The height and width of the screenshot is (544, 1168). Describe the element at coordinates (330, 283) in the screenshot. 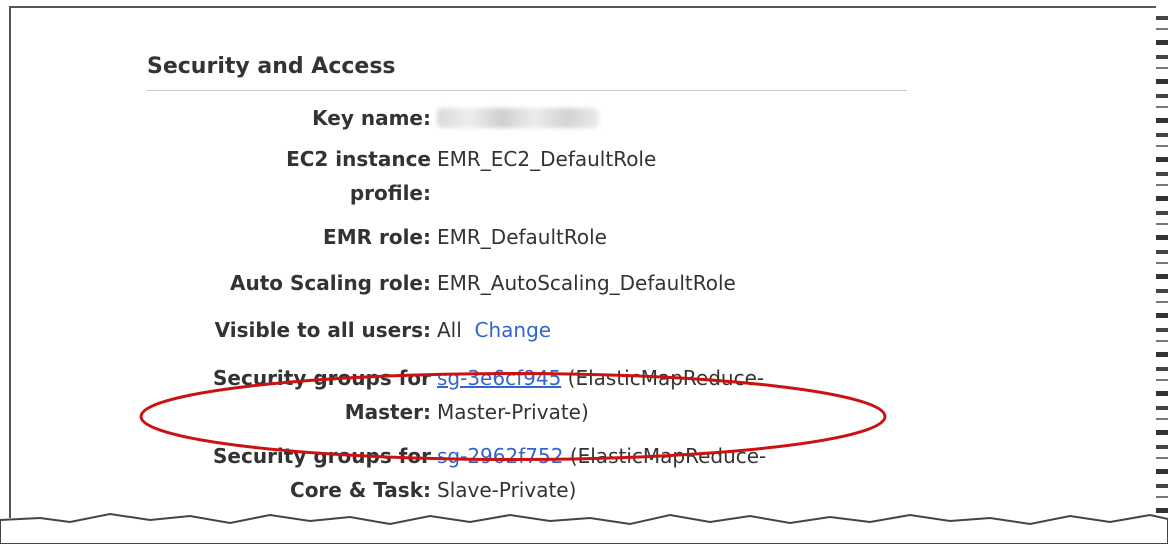

I see `autoscaling-role-label: Auto Scaling role:` at that location.